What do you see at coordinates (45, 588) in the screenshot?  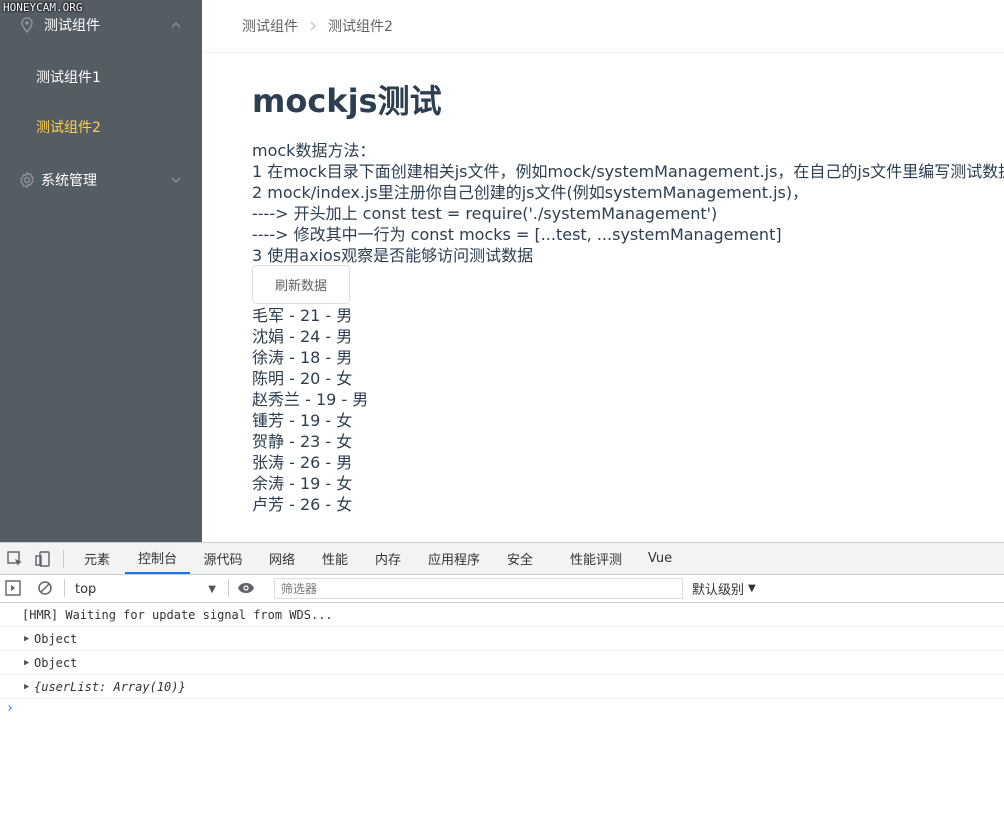 I see `clear-console-icon` at bounding box center [45, 588].